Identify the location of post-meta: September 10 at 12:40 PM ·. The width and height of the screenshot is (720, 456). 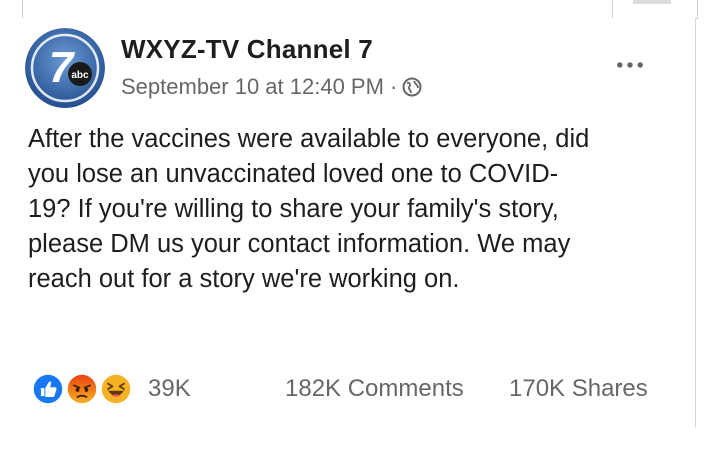
(271, 87).